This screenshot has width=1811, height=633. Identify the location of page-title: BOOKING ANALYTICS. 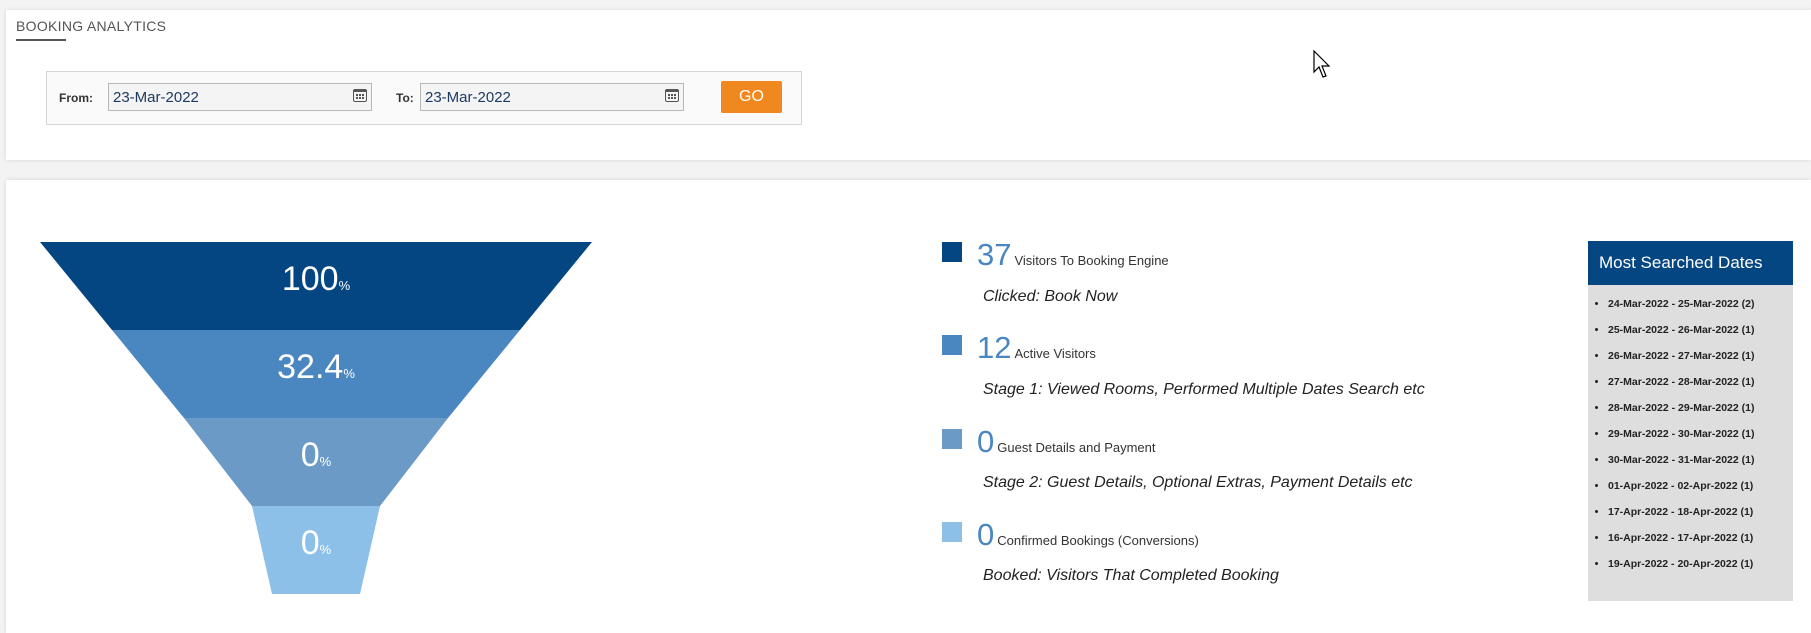
(91, 26).